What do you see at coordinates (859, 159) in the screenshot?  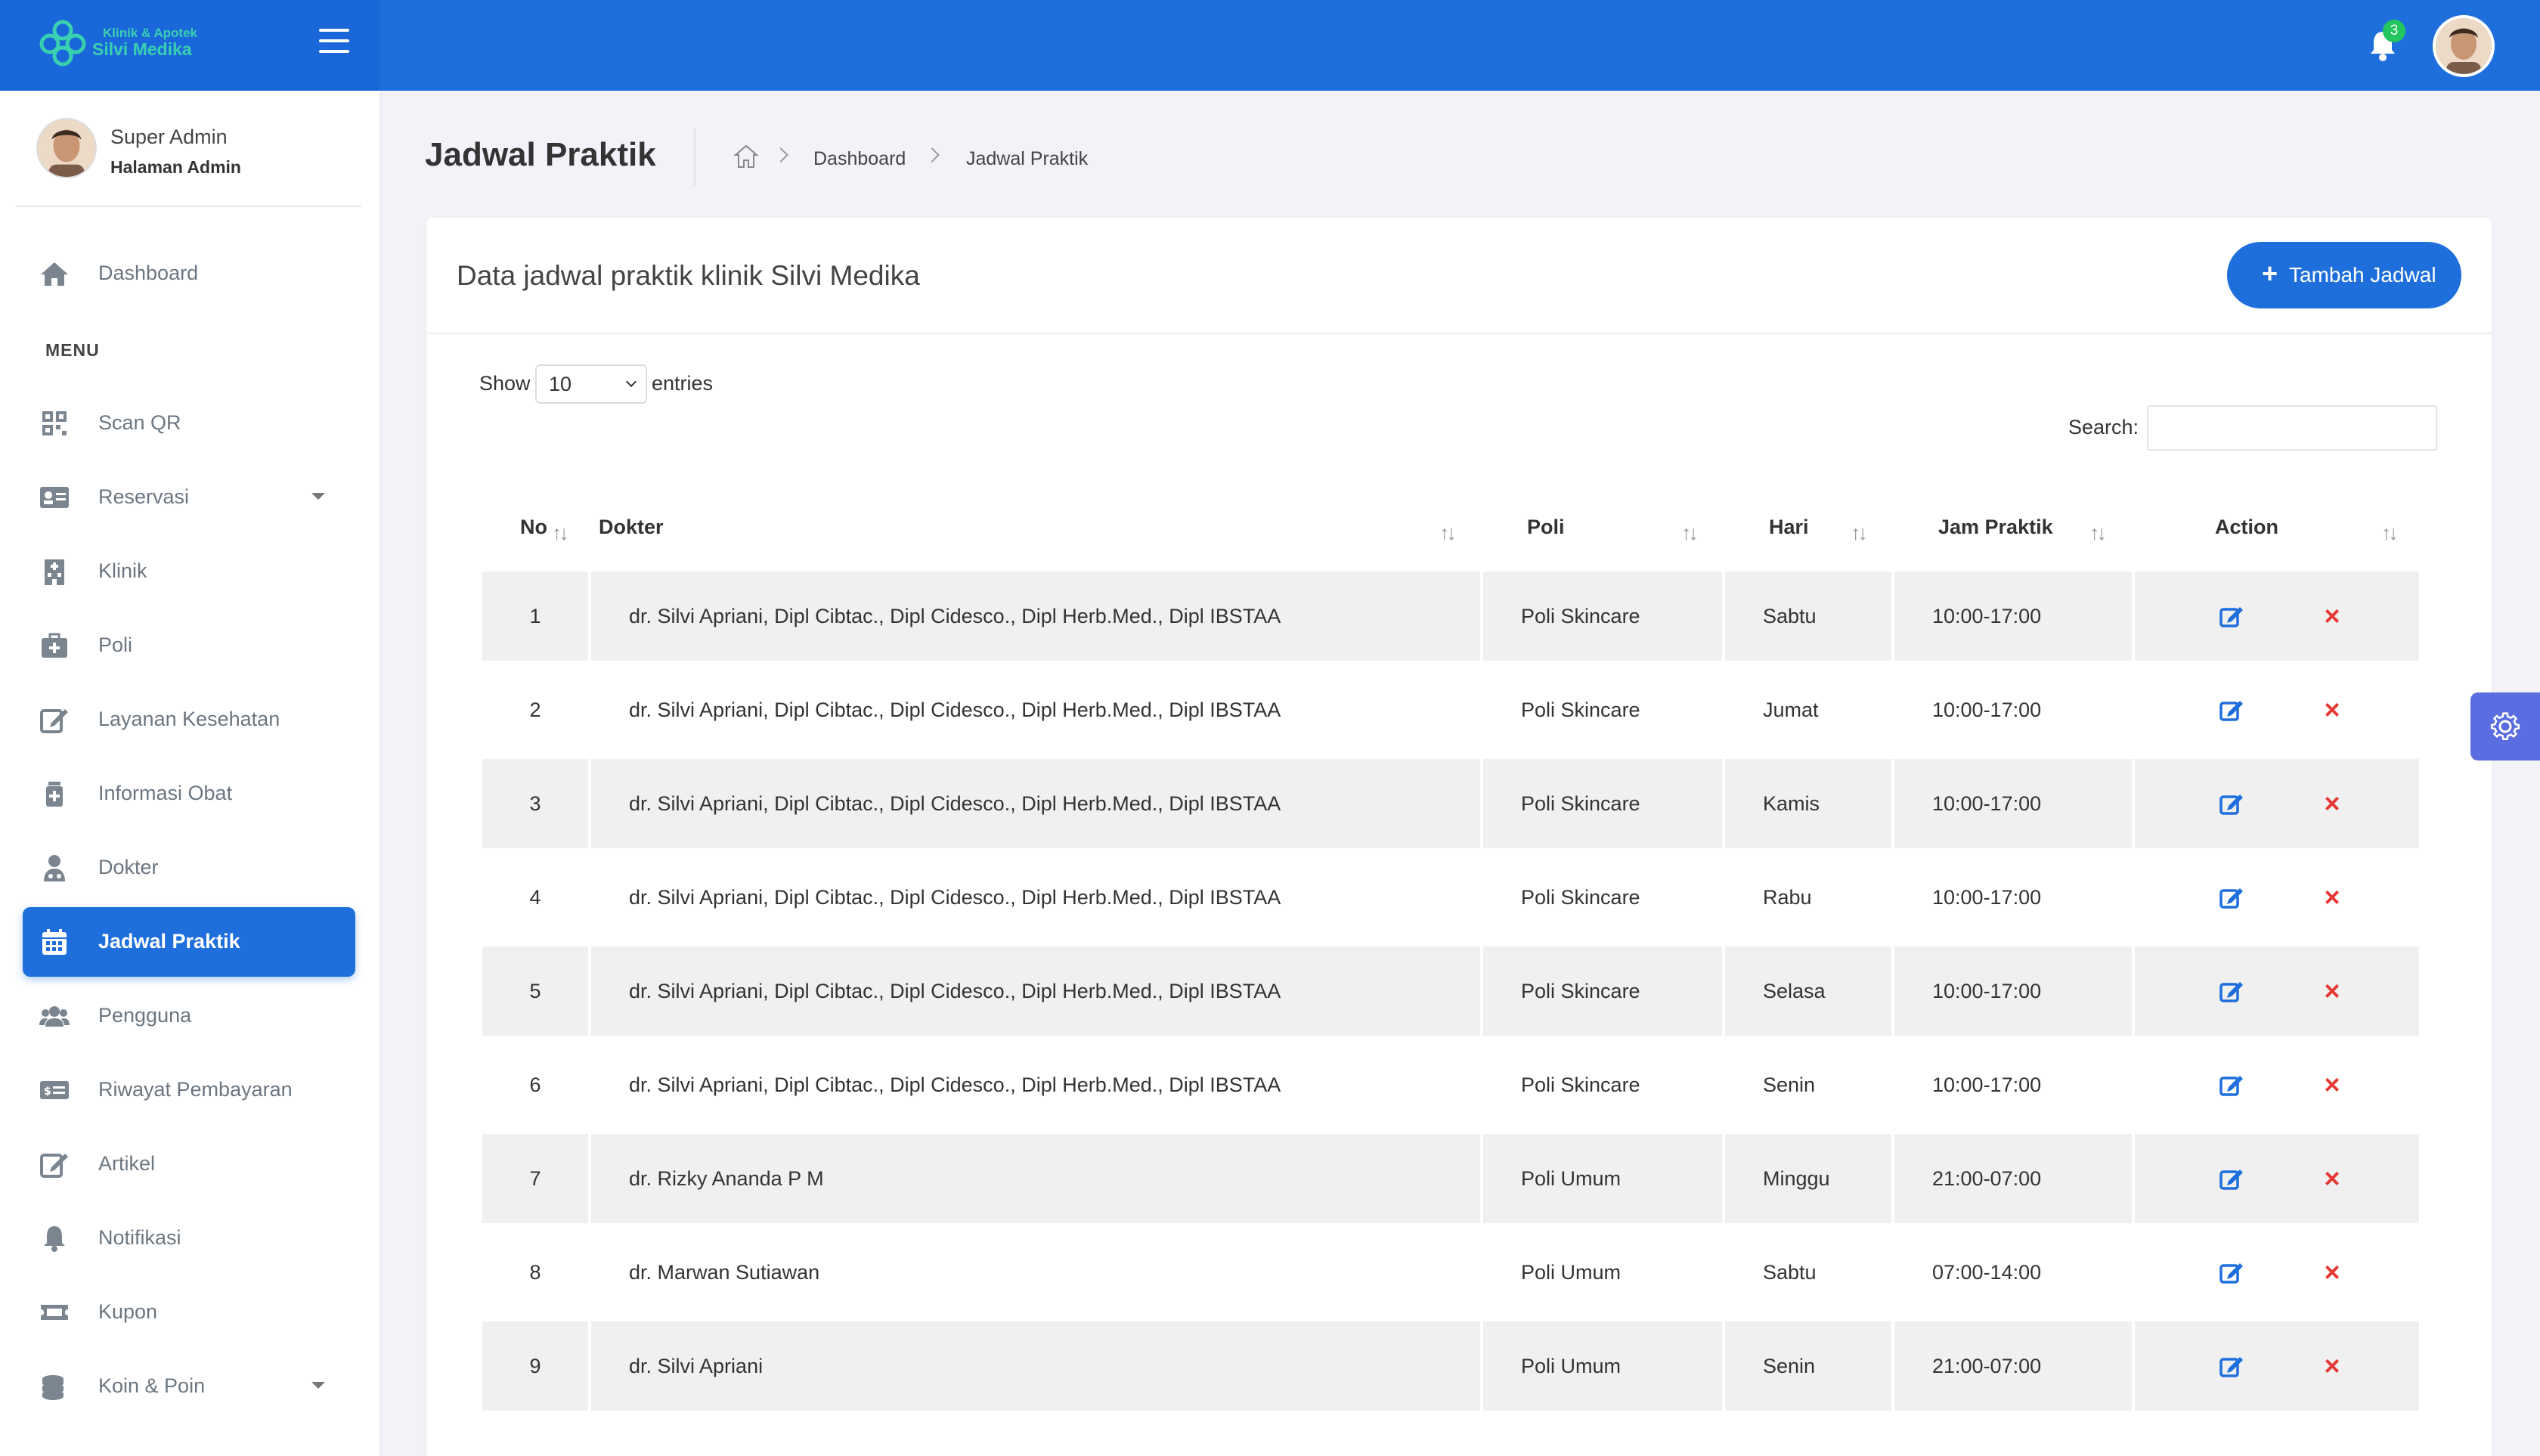 I see `breadcrumb-dashboard: Dashboard` at bounding box center [859, 159].